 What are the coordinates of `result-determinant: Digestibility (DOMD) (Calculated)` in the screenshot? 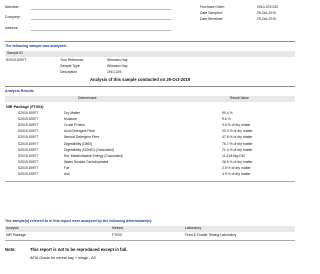 It's located at (89, 149).